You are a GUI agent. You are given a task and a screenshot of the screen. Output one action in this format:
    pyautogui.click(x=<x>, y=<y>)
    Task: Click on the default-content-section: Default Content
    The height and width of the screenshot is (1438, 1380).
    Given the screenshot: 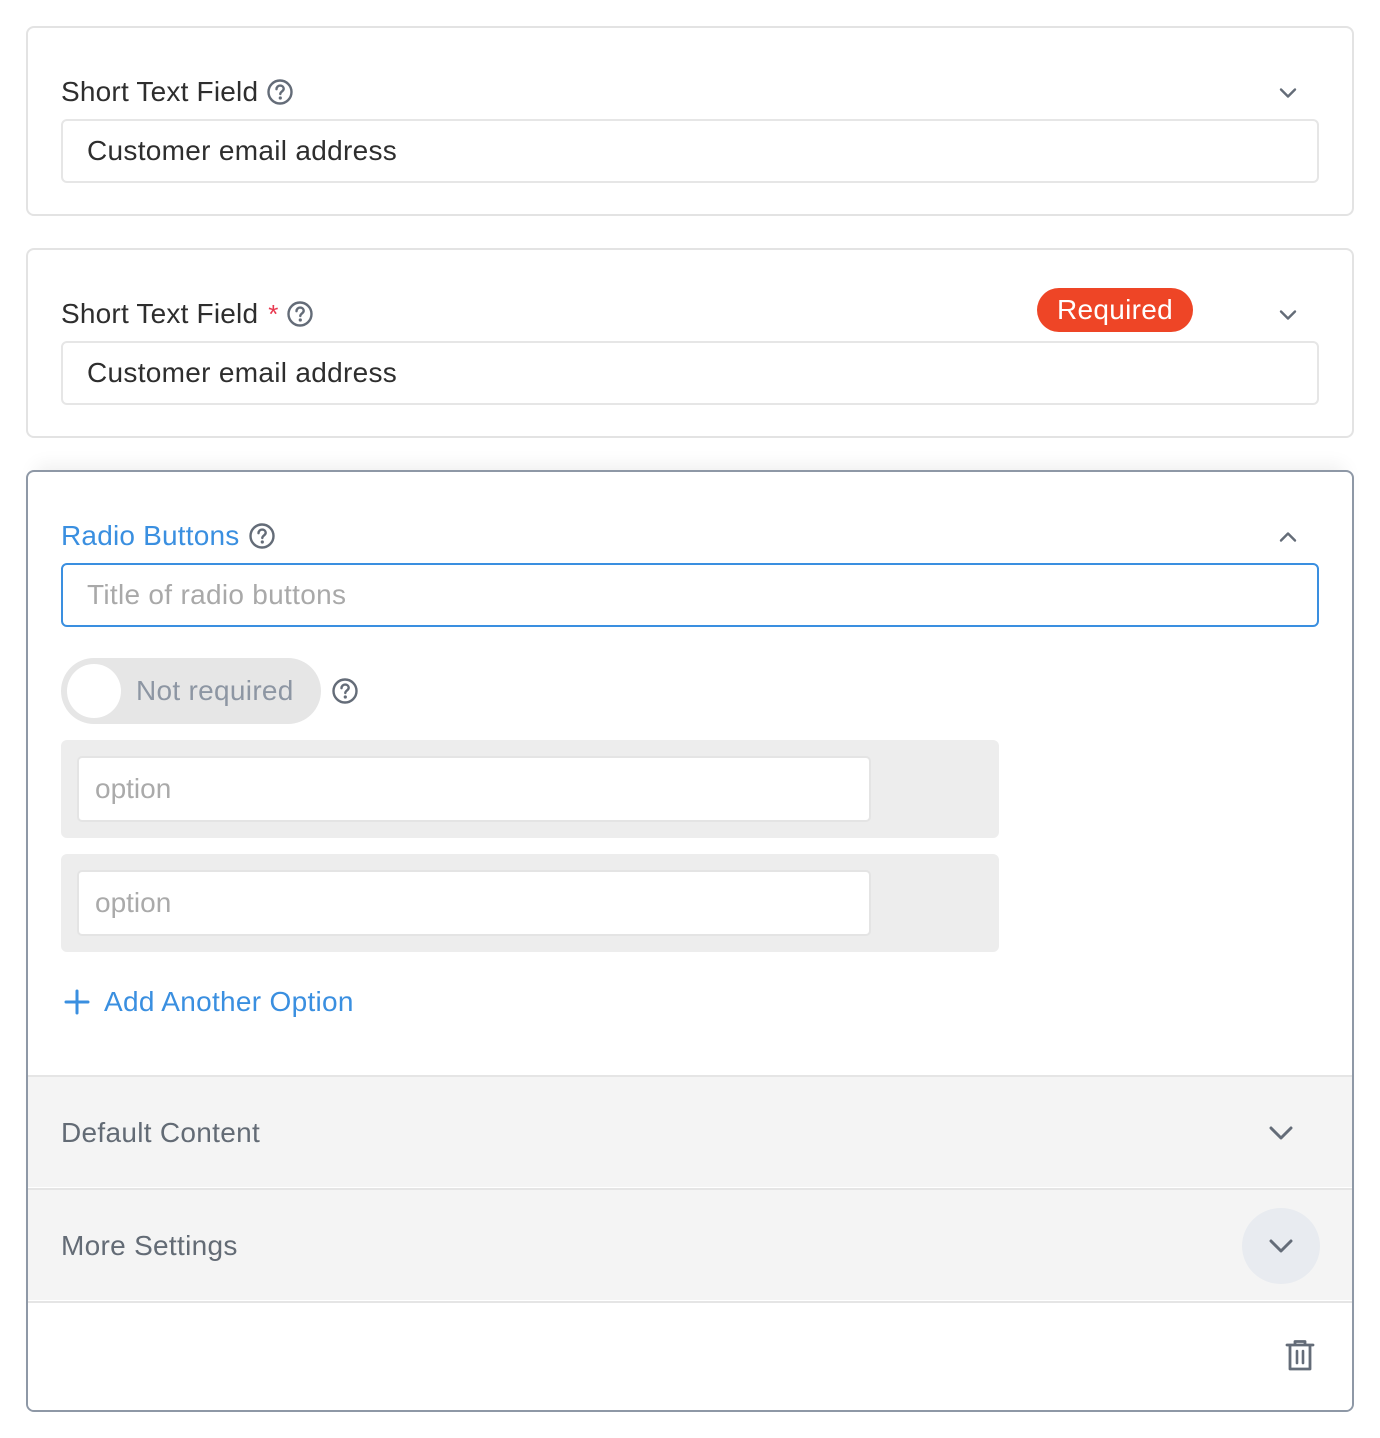 What is the action you would take?
    pyautogui.click(x=690, y=1131)
    